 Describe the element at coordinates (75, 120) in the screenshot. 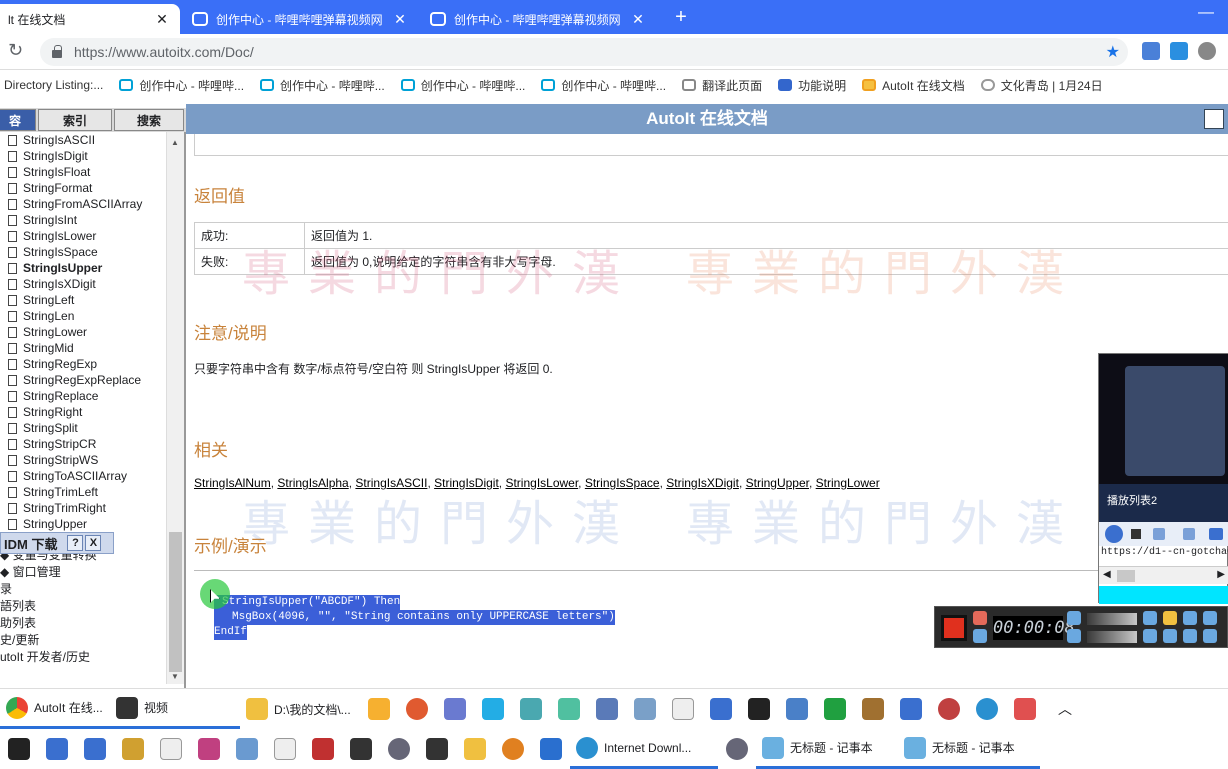

I see `tab-index: 索引` at that location.